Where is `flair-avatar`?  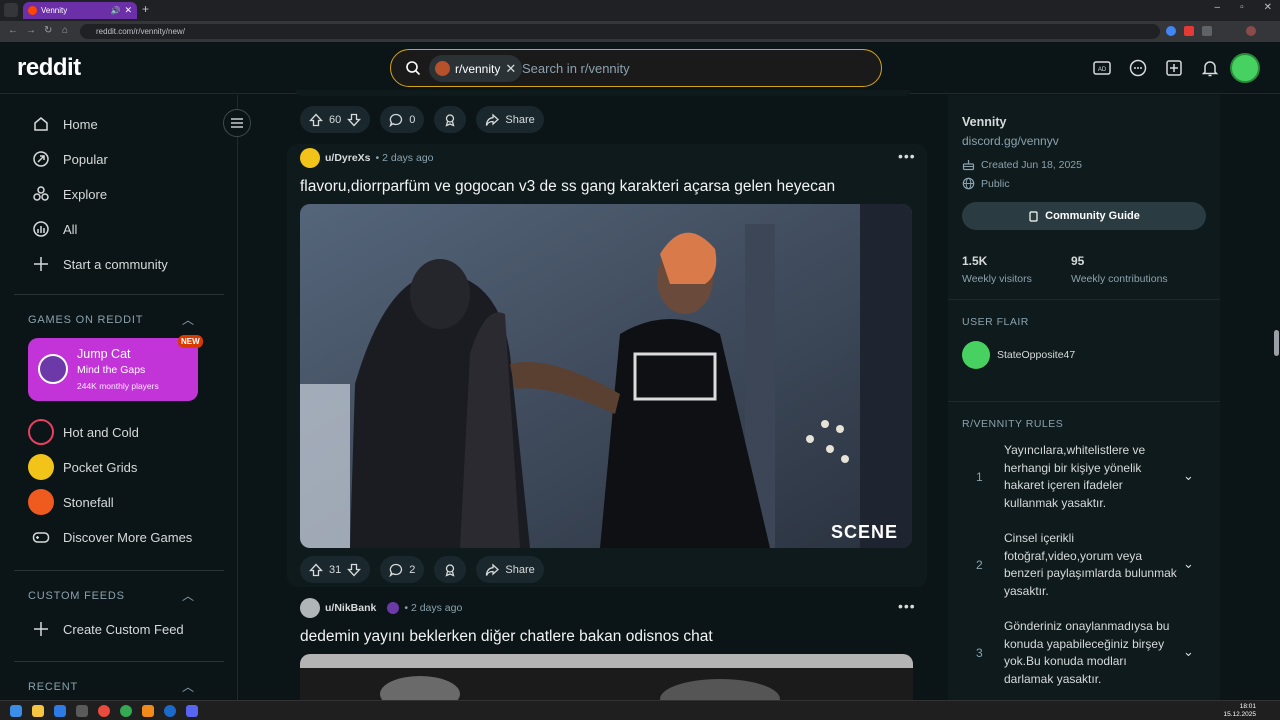
flair-avatar is located at coordinates (976, 355).